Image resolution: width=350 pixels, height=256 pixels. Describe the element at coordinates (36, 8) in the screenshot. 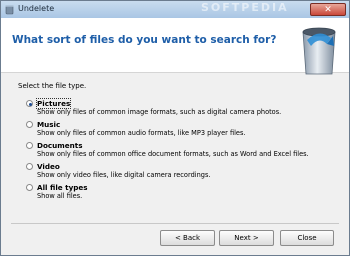

I see `window-title: Undelete` at that location.